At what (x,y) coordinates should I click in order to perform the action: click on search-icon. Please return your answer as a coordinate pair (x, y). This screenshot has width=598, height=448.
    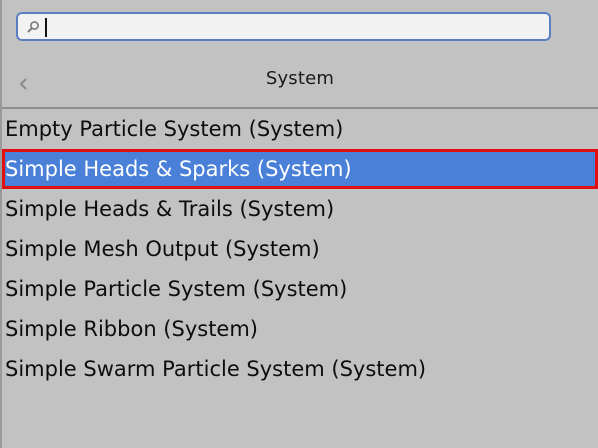
    Looking at the image, I should click on (33, 27).